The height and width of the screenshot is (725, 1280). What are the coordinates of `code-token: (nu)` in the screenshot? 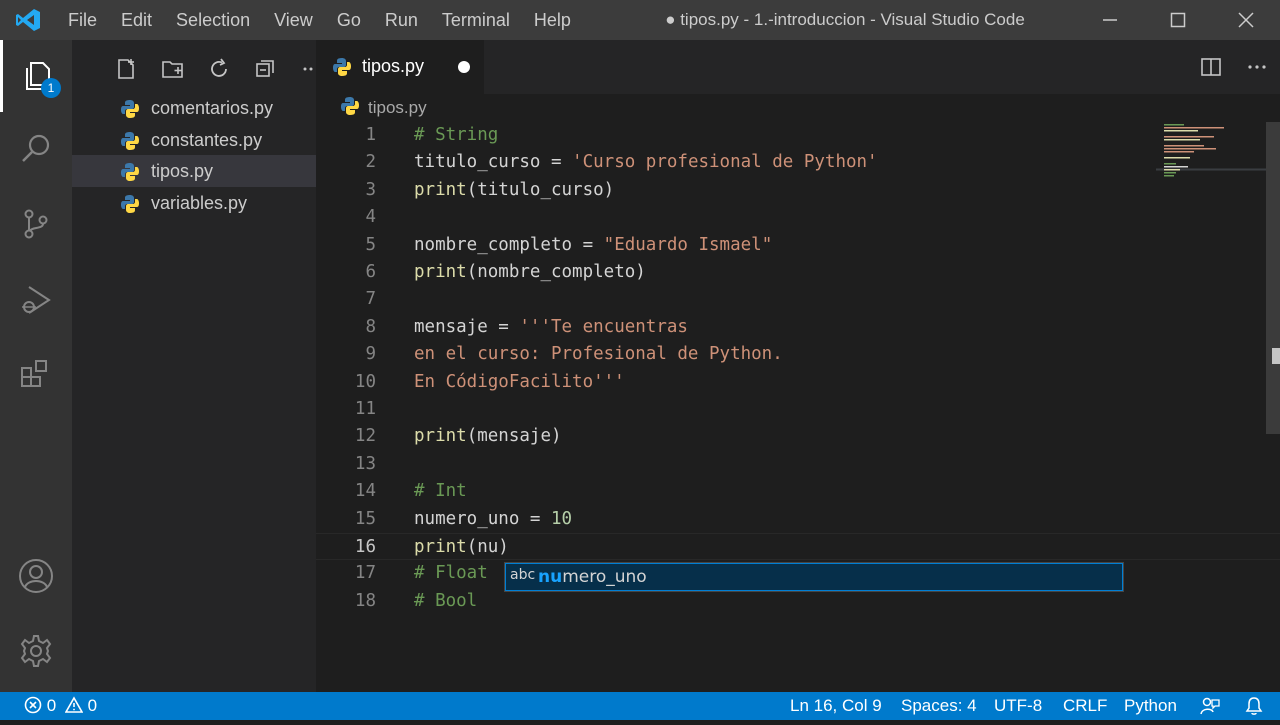 It's located at (487, 547).